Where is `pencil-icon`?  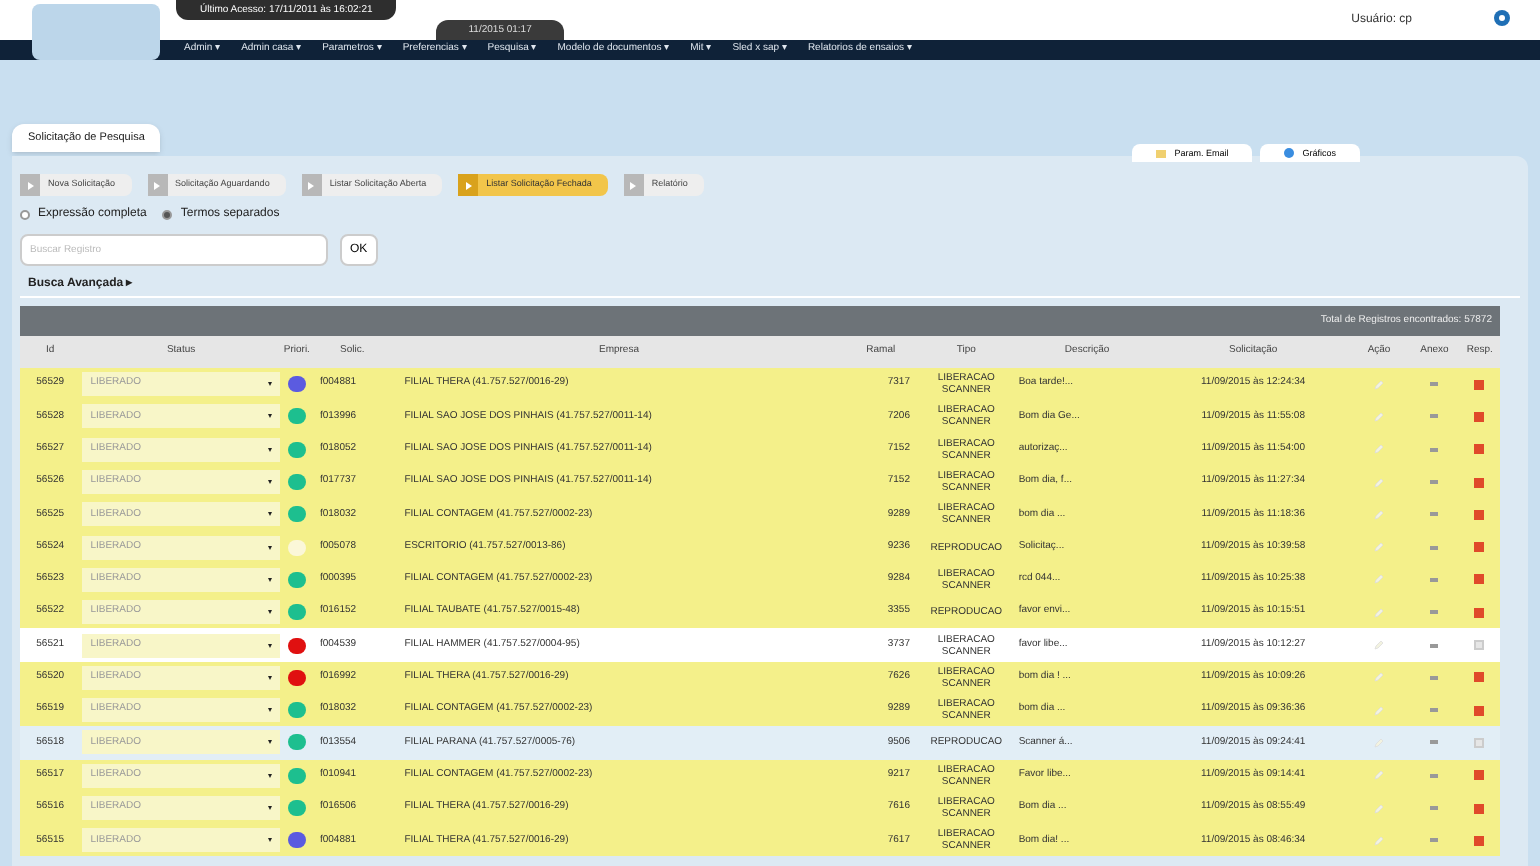
pencil-icon is located at coordinates (1379, 645).